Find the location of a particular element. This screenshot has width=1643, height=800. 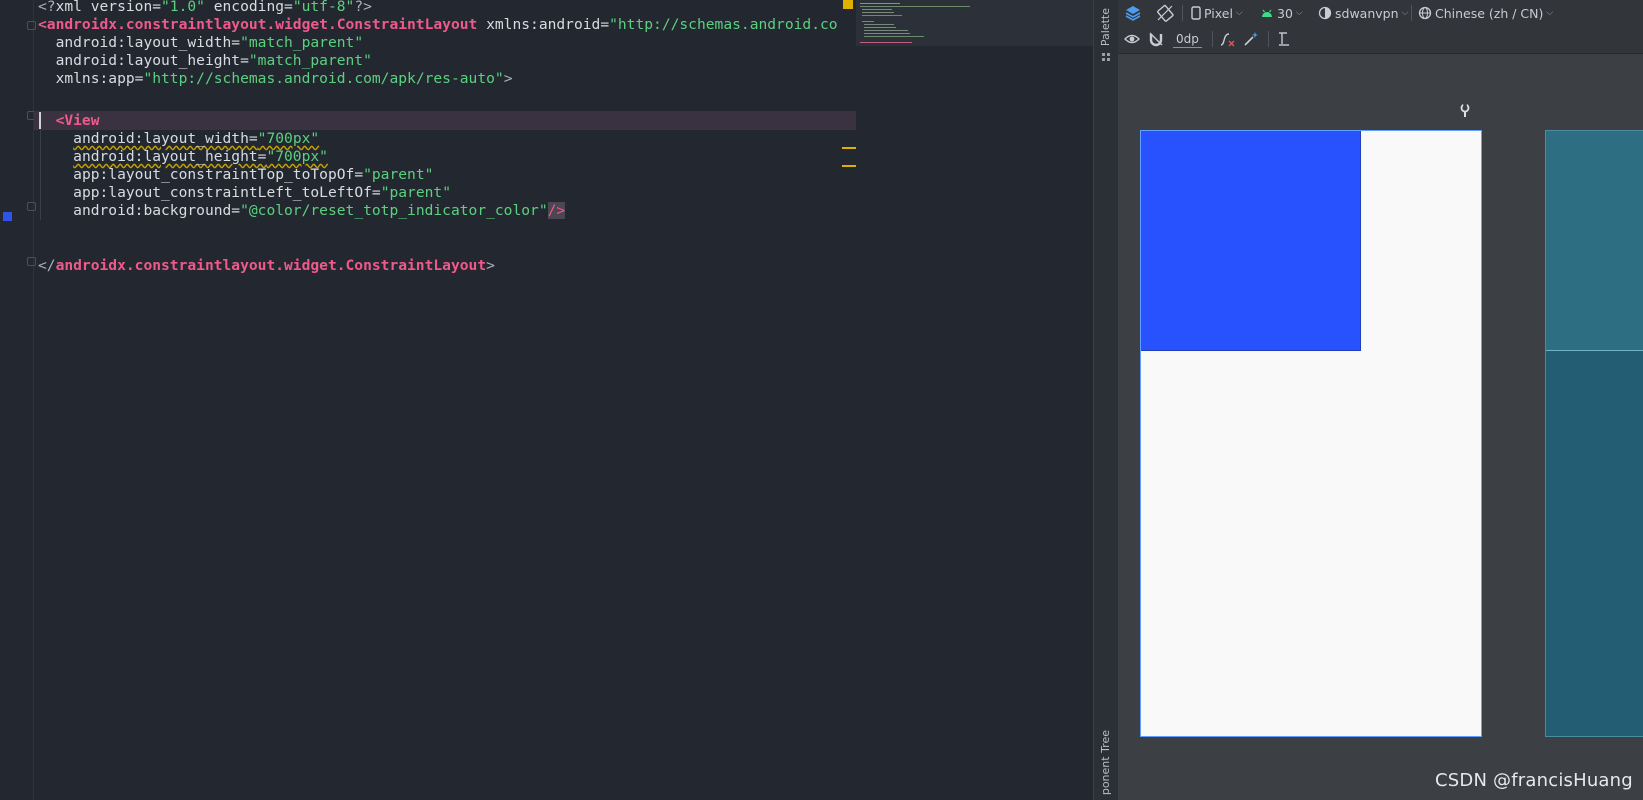

code-token: "http://schemas.android.co is located at coordinates (723, 24).